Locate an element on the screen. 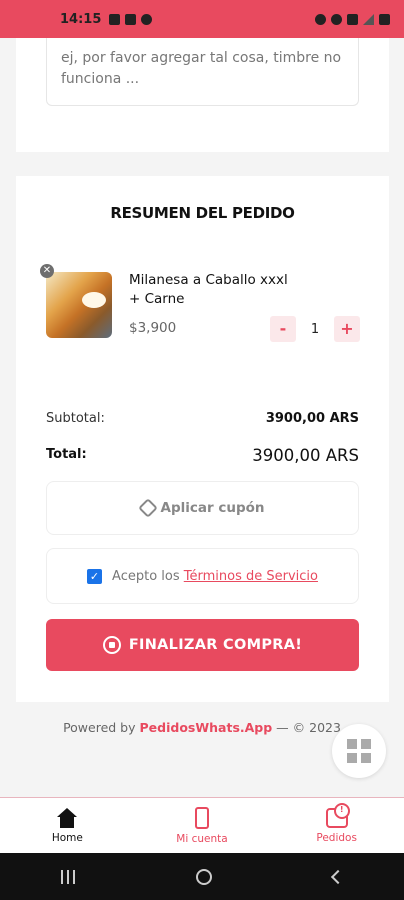  brand-link: PedidosWhats.App is located at coordinates (206, 727).